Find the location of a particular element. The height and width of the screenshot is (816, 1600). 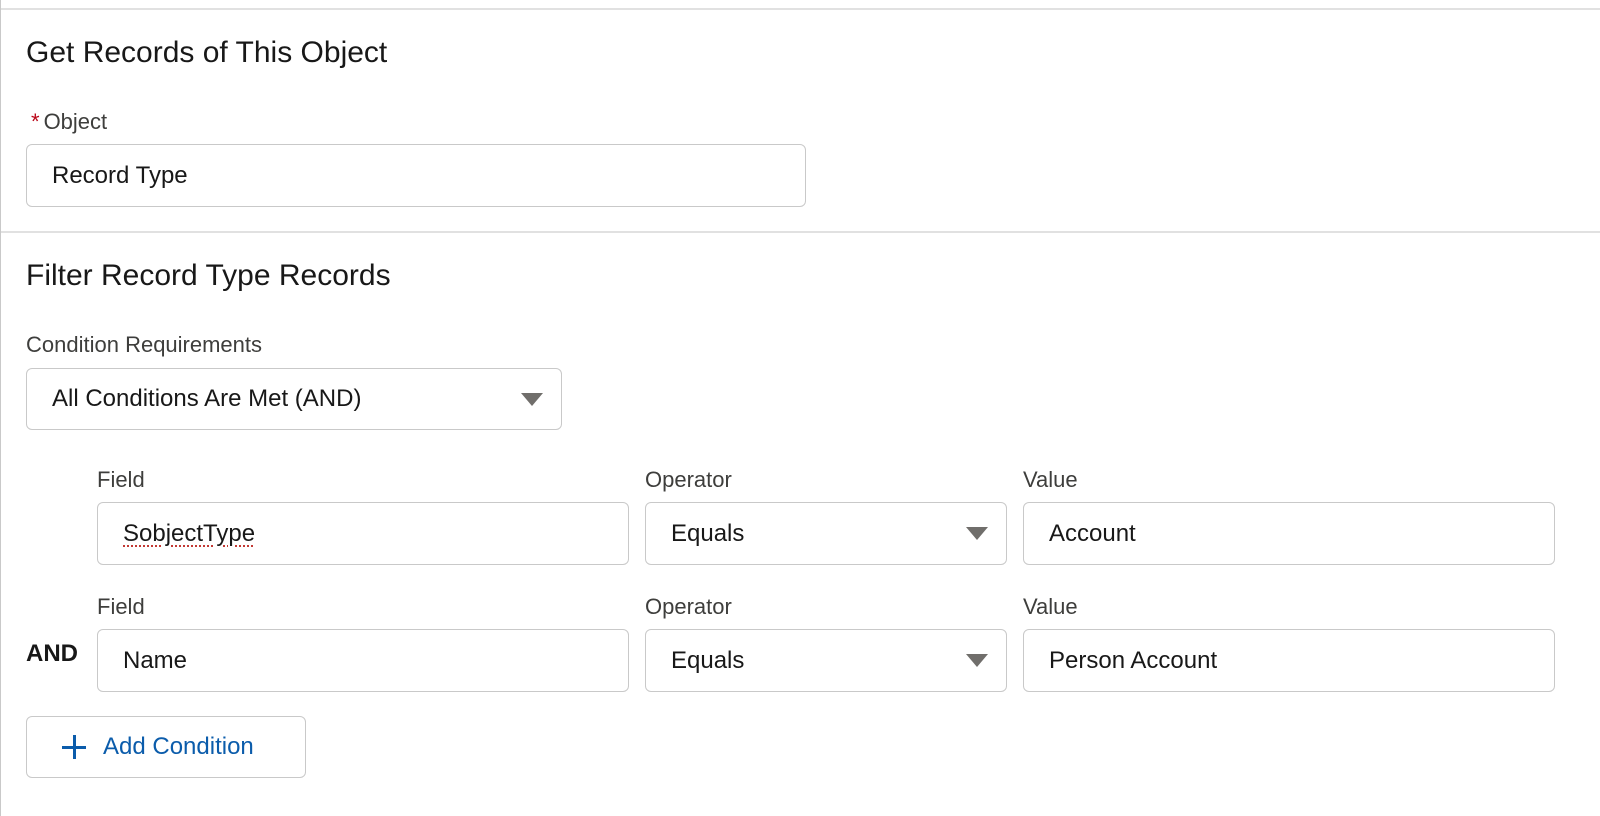

object-input-value: Record Type is located at coordinates (120, 175).